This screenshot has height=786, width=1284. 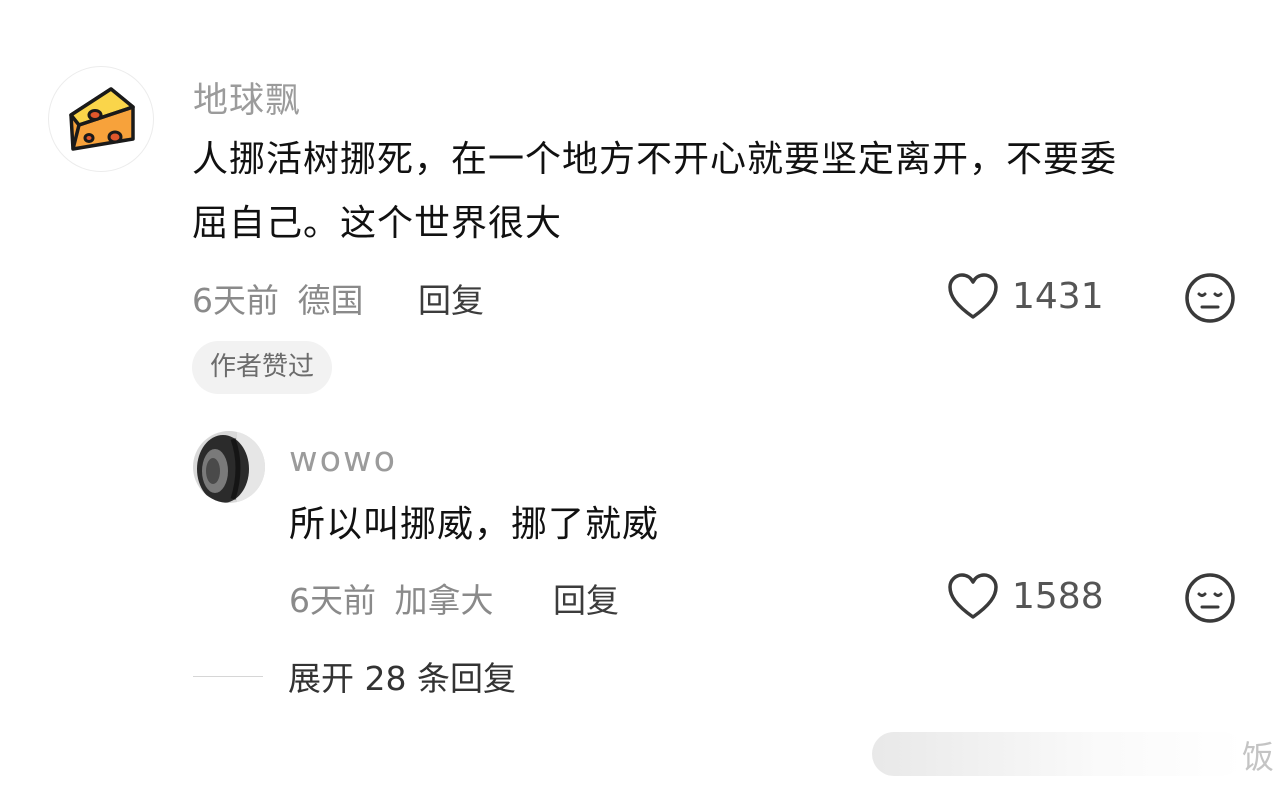 I want to click on reply-avatar, so click(x=229, y=467).